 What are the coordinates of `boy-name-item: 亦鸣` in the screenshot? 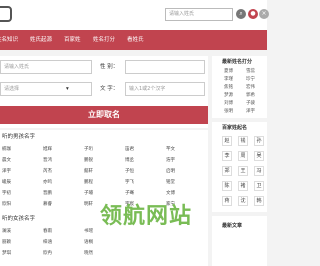 It's located at (47, 182).